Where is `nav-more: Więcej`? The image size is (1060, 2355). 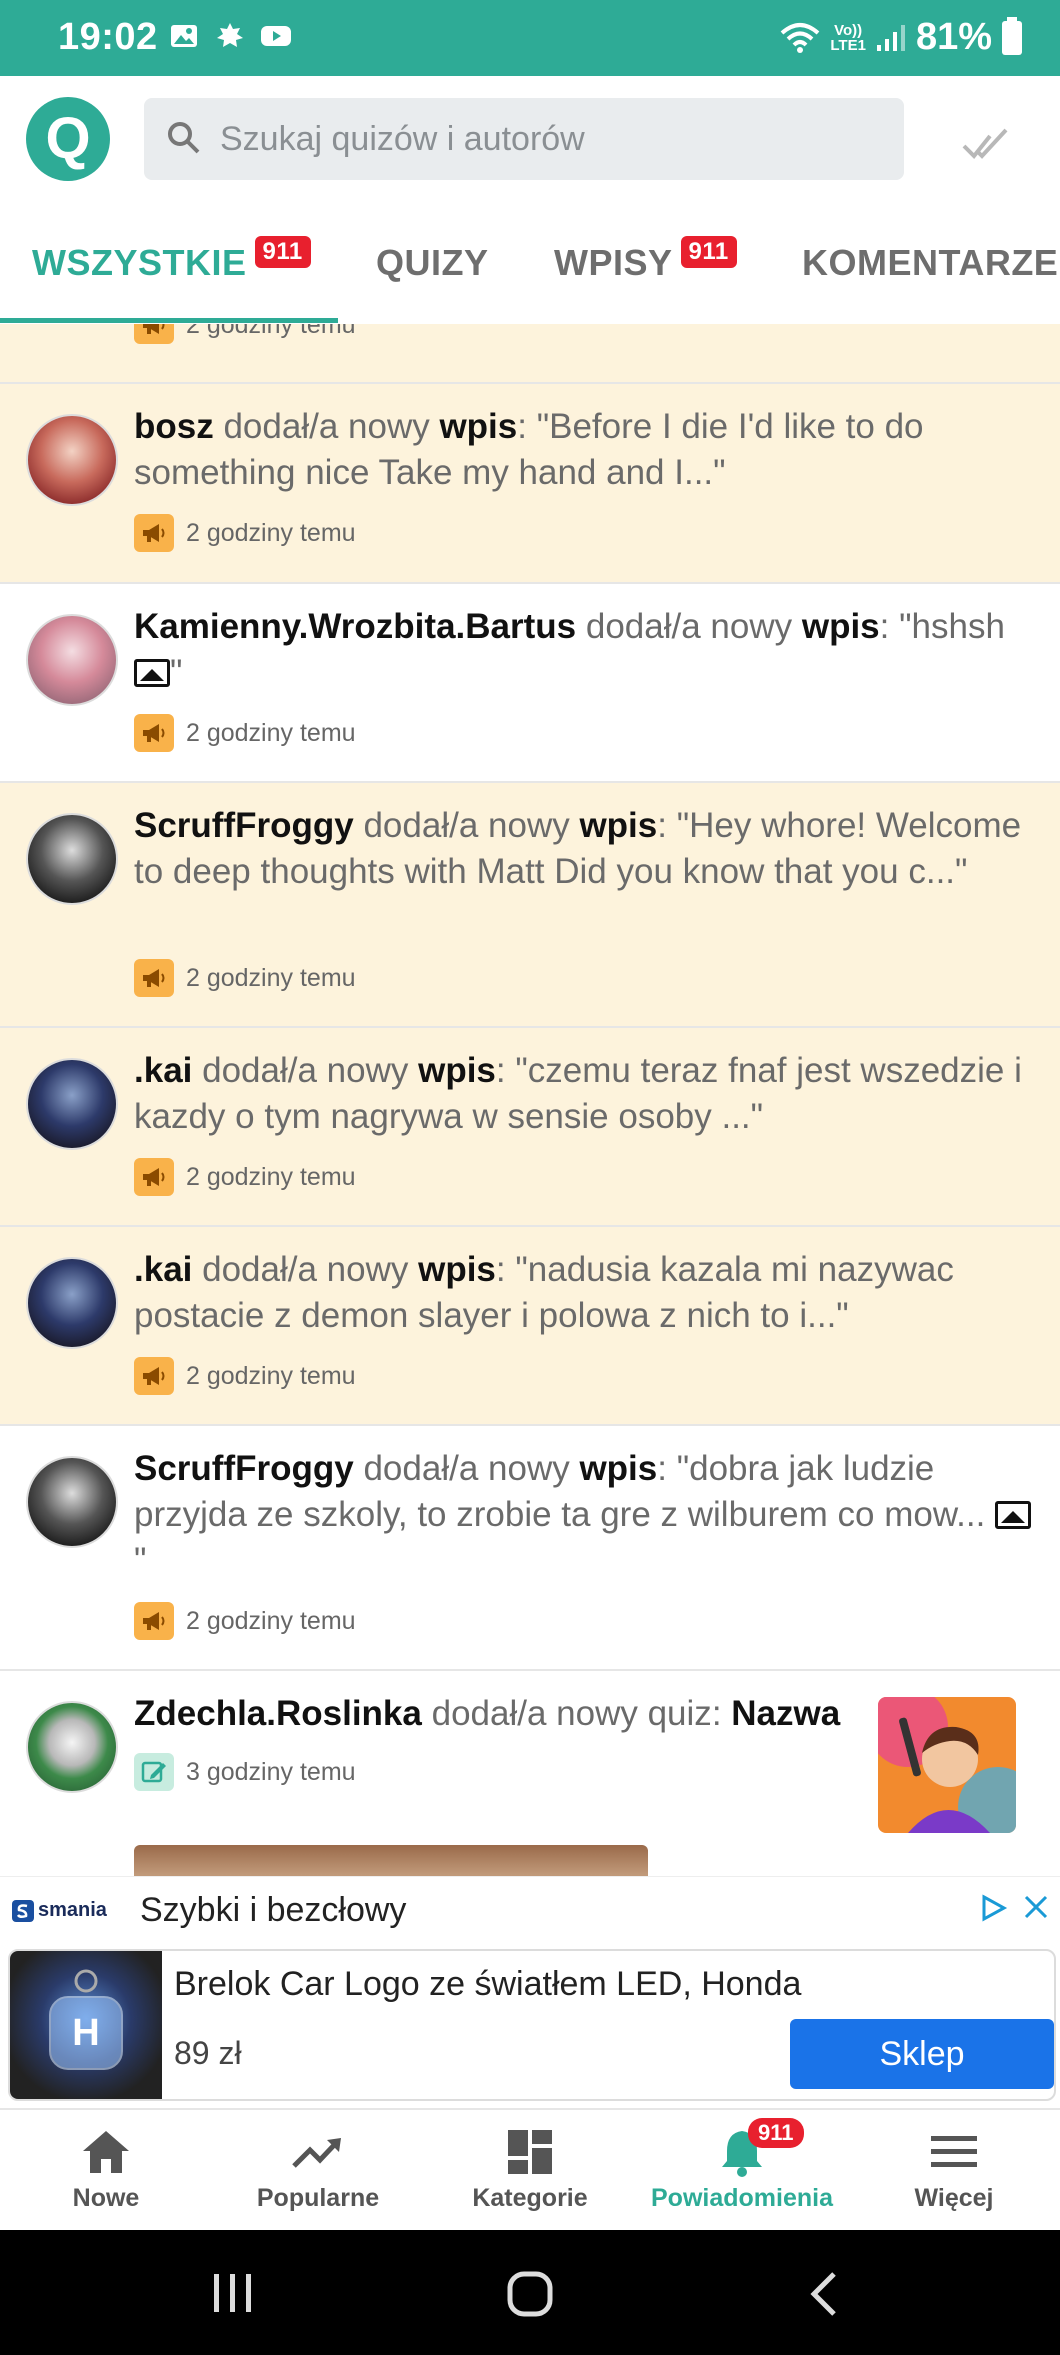
nav-more: Więcej is located at coordinates (954, 2168).